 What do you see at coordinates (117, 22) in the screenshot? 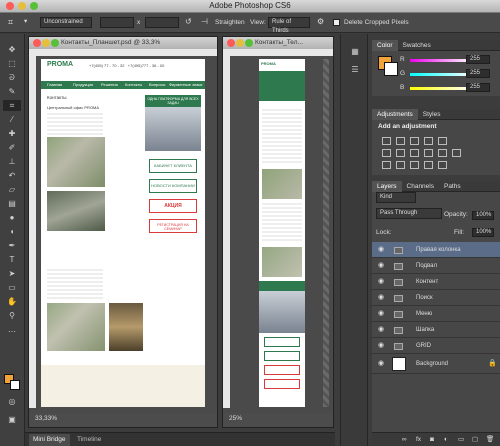
I see `crop-width-input` at bounding box center [117, 22].